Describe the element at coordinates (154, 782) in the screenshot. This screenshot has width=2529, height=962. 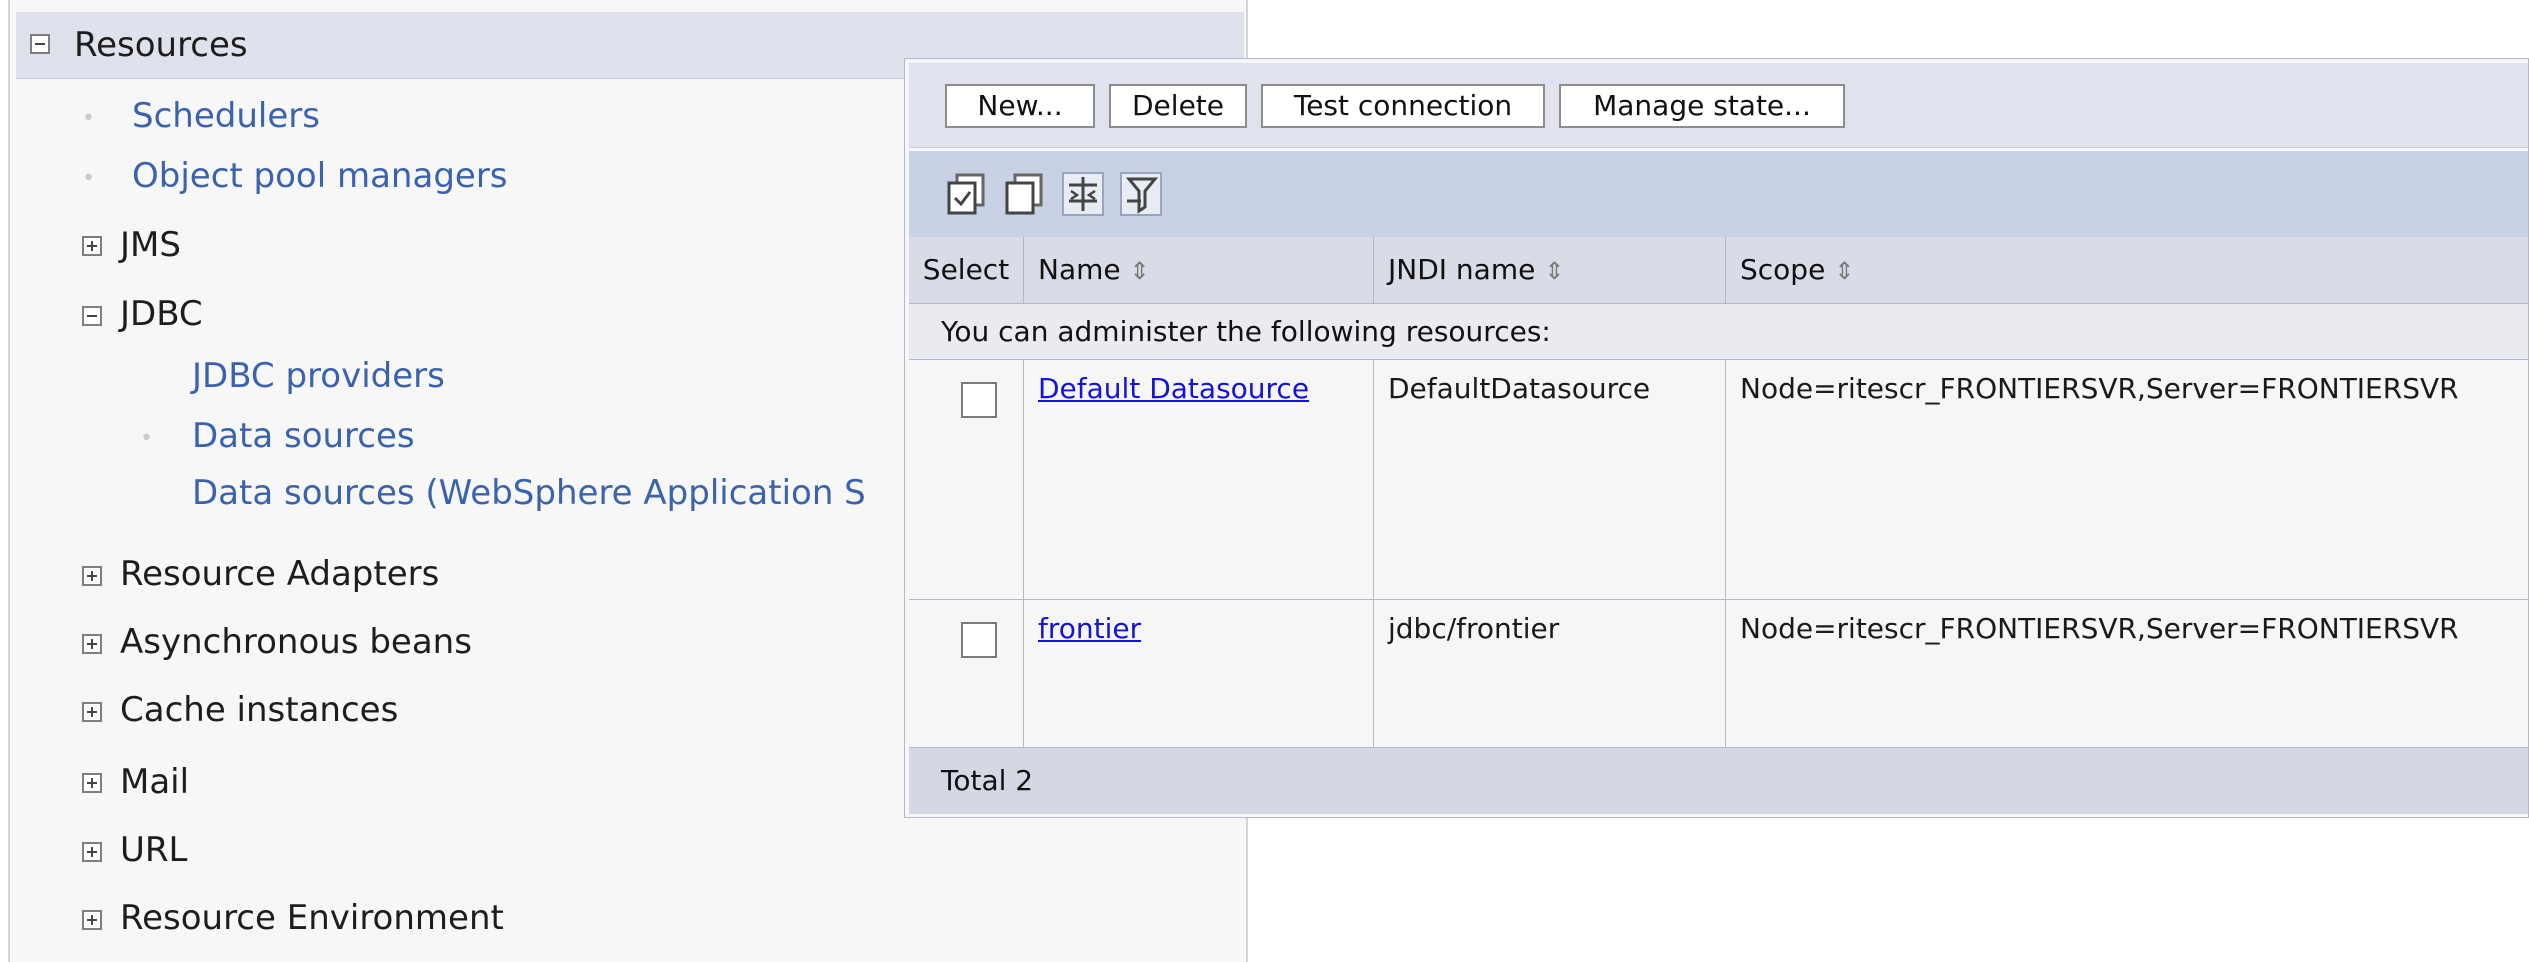
I see `nav-category-mail: Mail` at that location.